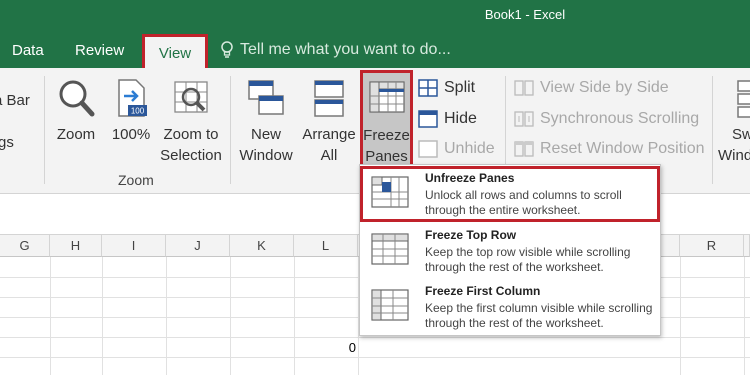 This screenshot has width=750, height=375. I want to click on zoom-to-selection-button: Zoom to Selection, so click(191, 122).